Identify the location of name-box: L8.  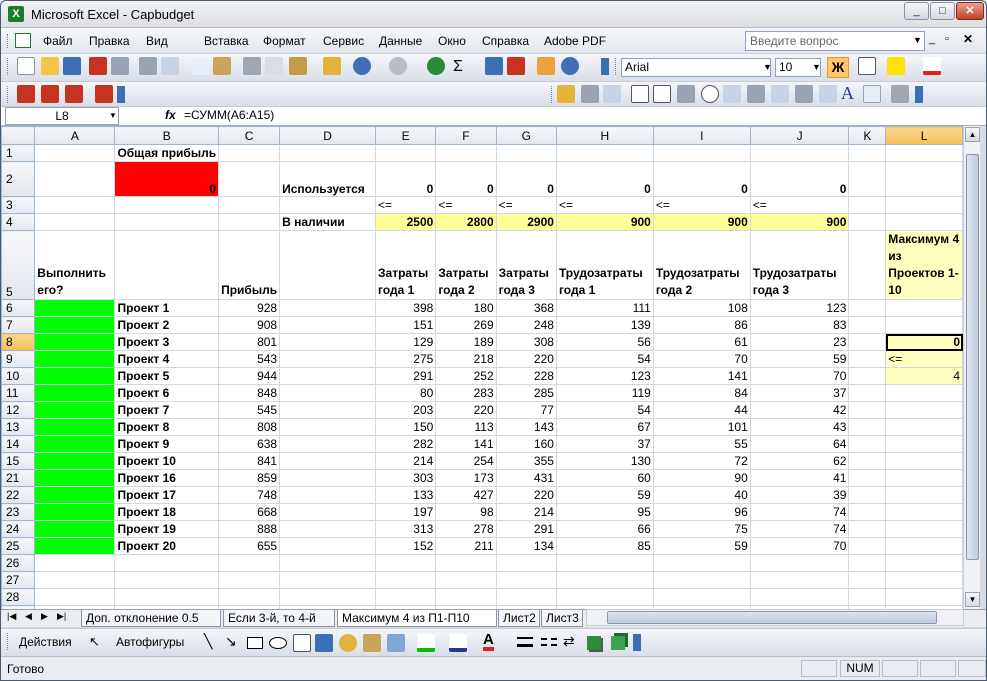
(62, 116).